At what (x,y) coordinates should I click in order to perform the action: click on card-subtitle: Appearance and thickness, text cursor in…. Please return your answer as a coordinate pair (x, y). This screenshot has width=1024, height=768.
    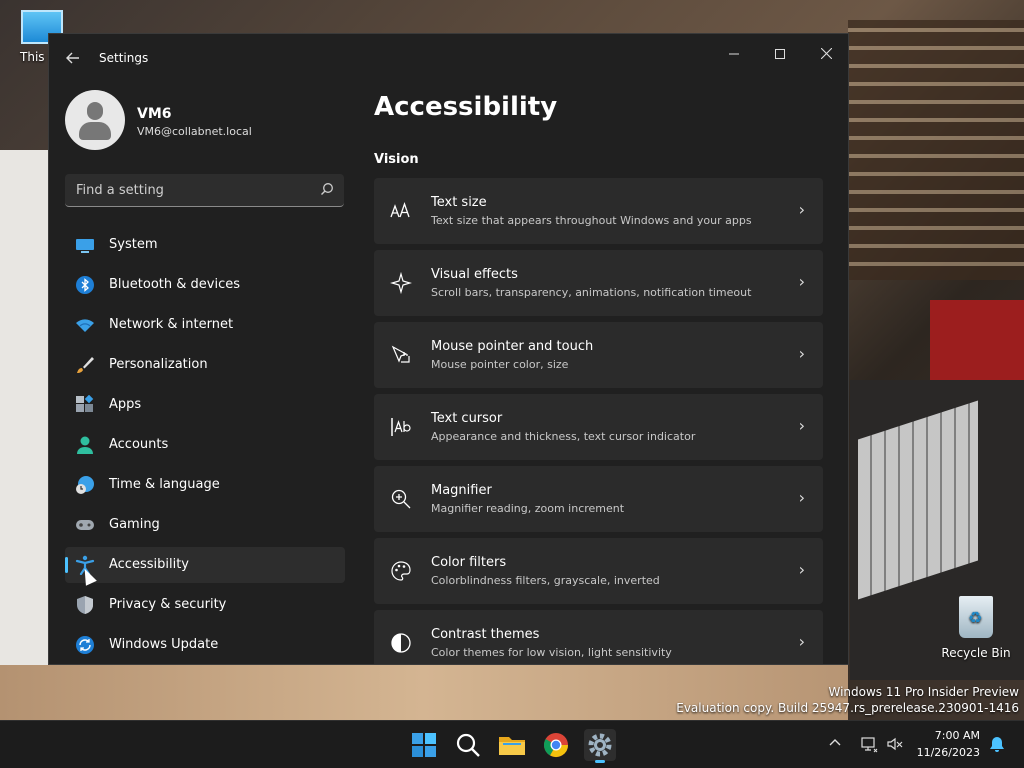
    Looking at the image, I should click on (563, 436).